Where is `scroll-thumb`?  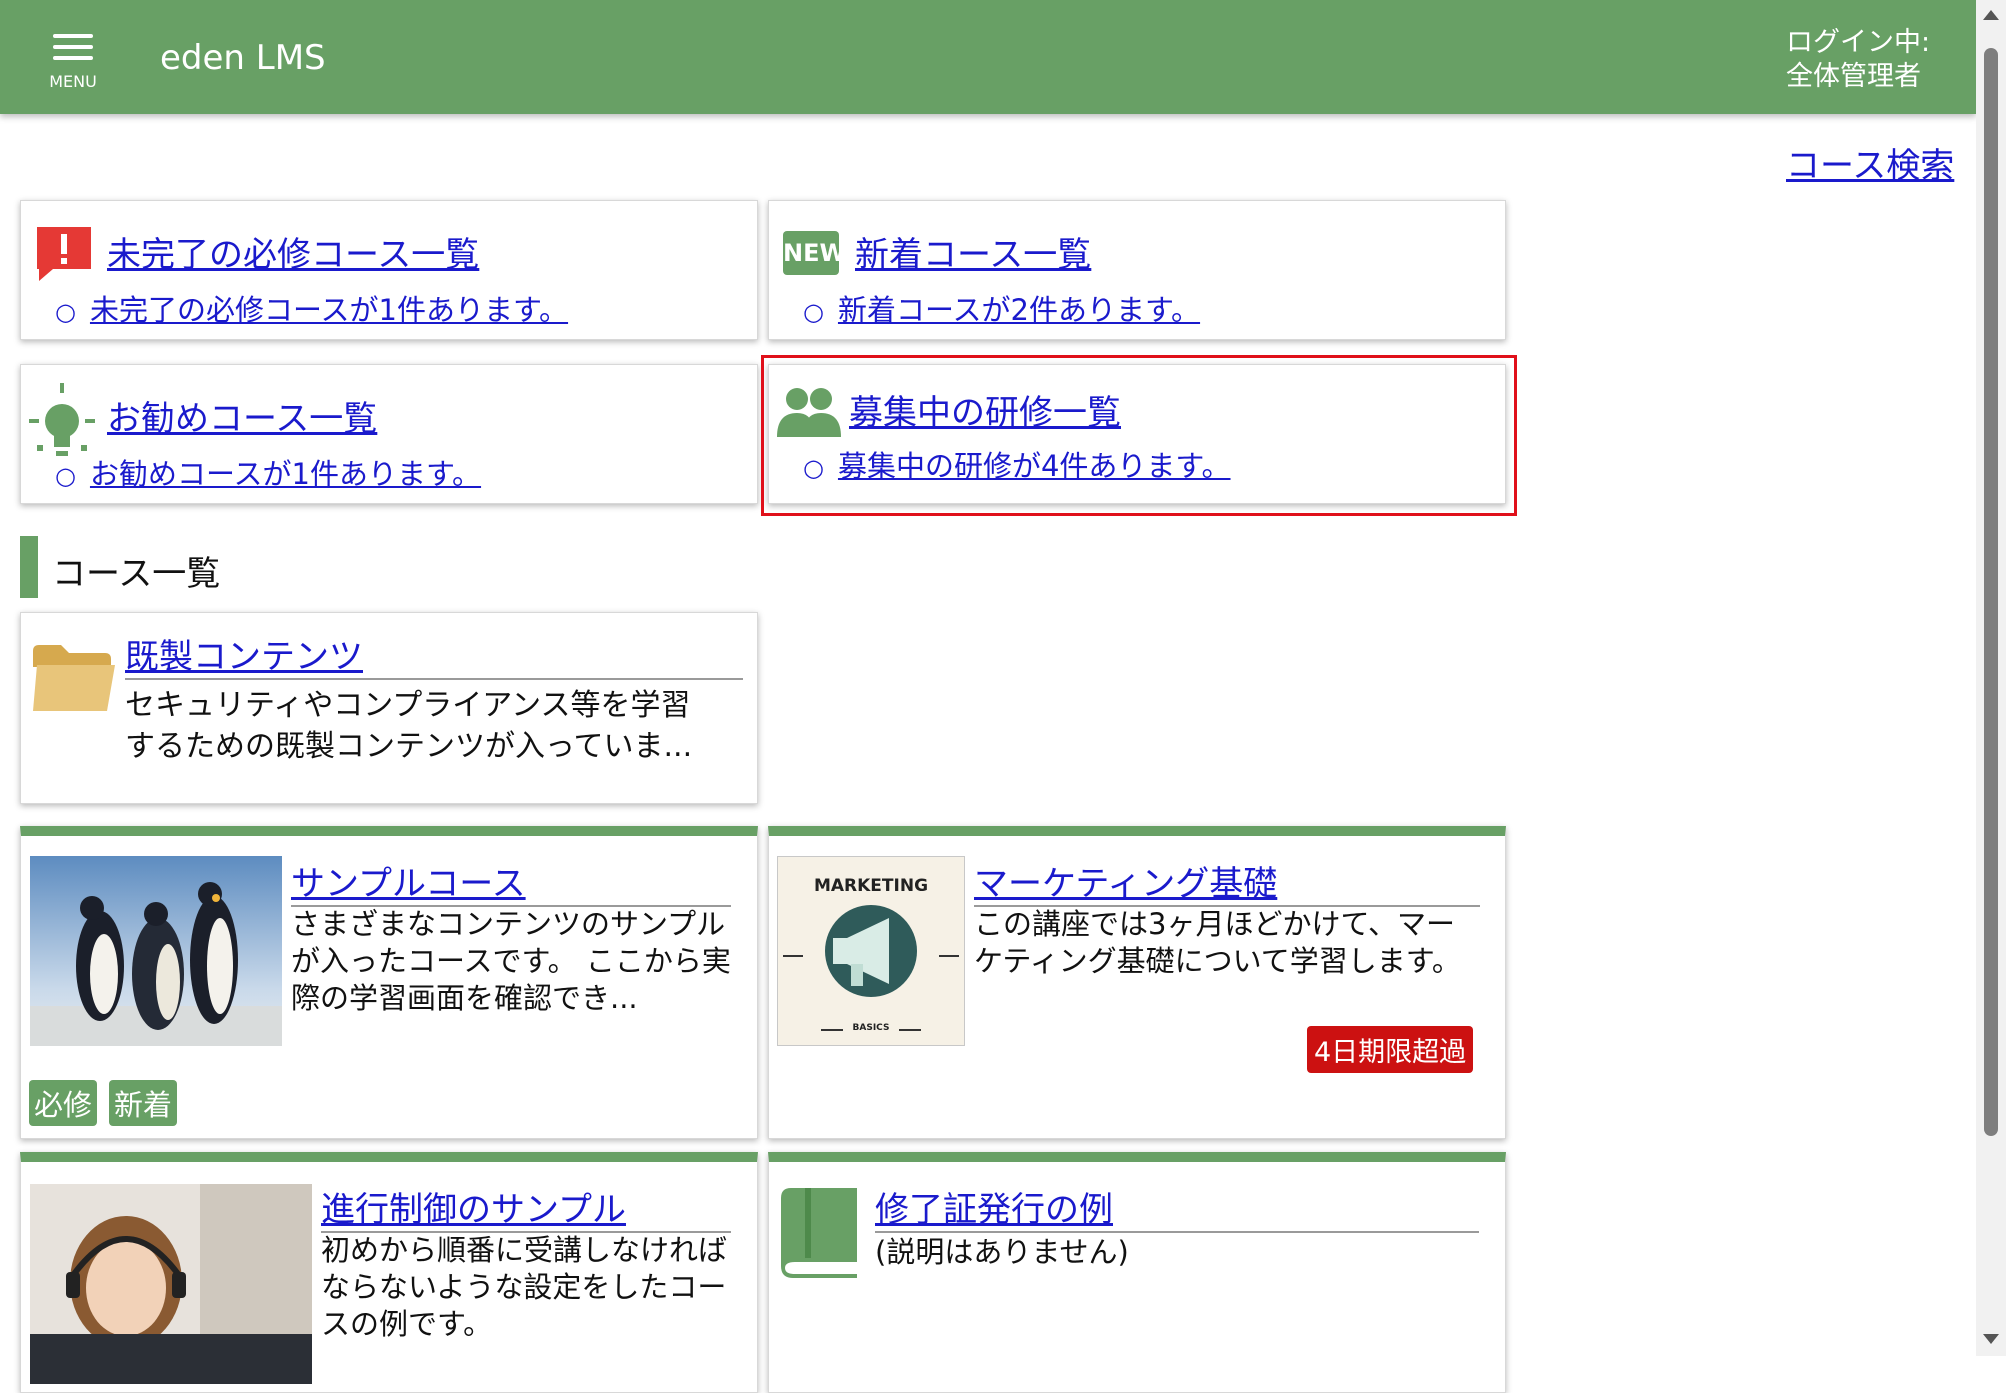 scroll-thumb is located at coordinates (1991, 592).